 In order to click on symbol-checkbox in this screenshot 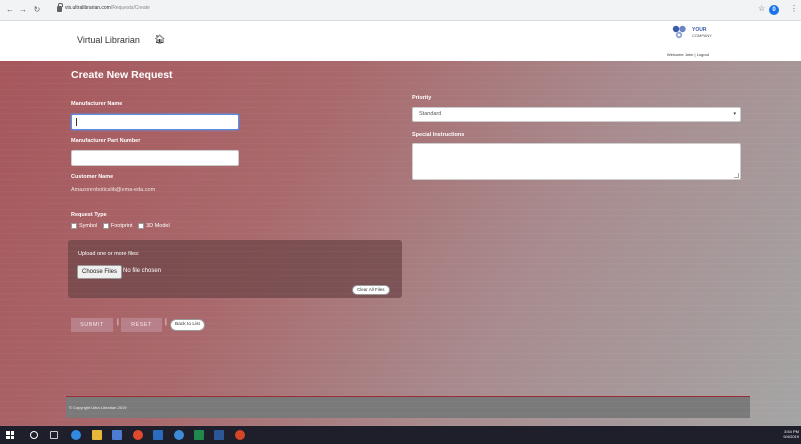, I will do `click(74, 226)`.